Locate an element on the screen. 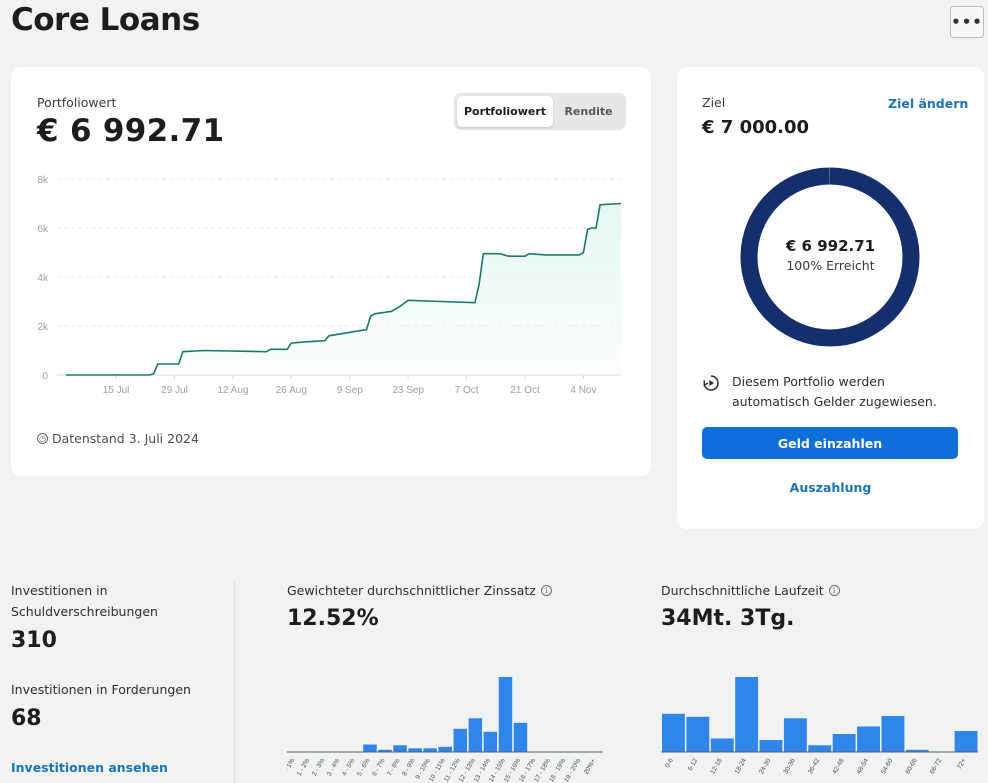 The image size is (988, 783). duration-tick-label: 42-48 is located at coordinates (838, 766).